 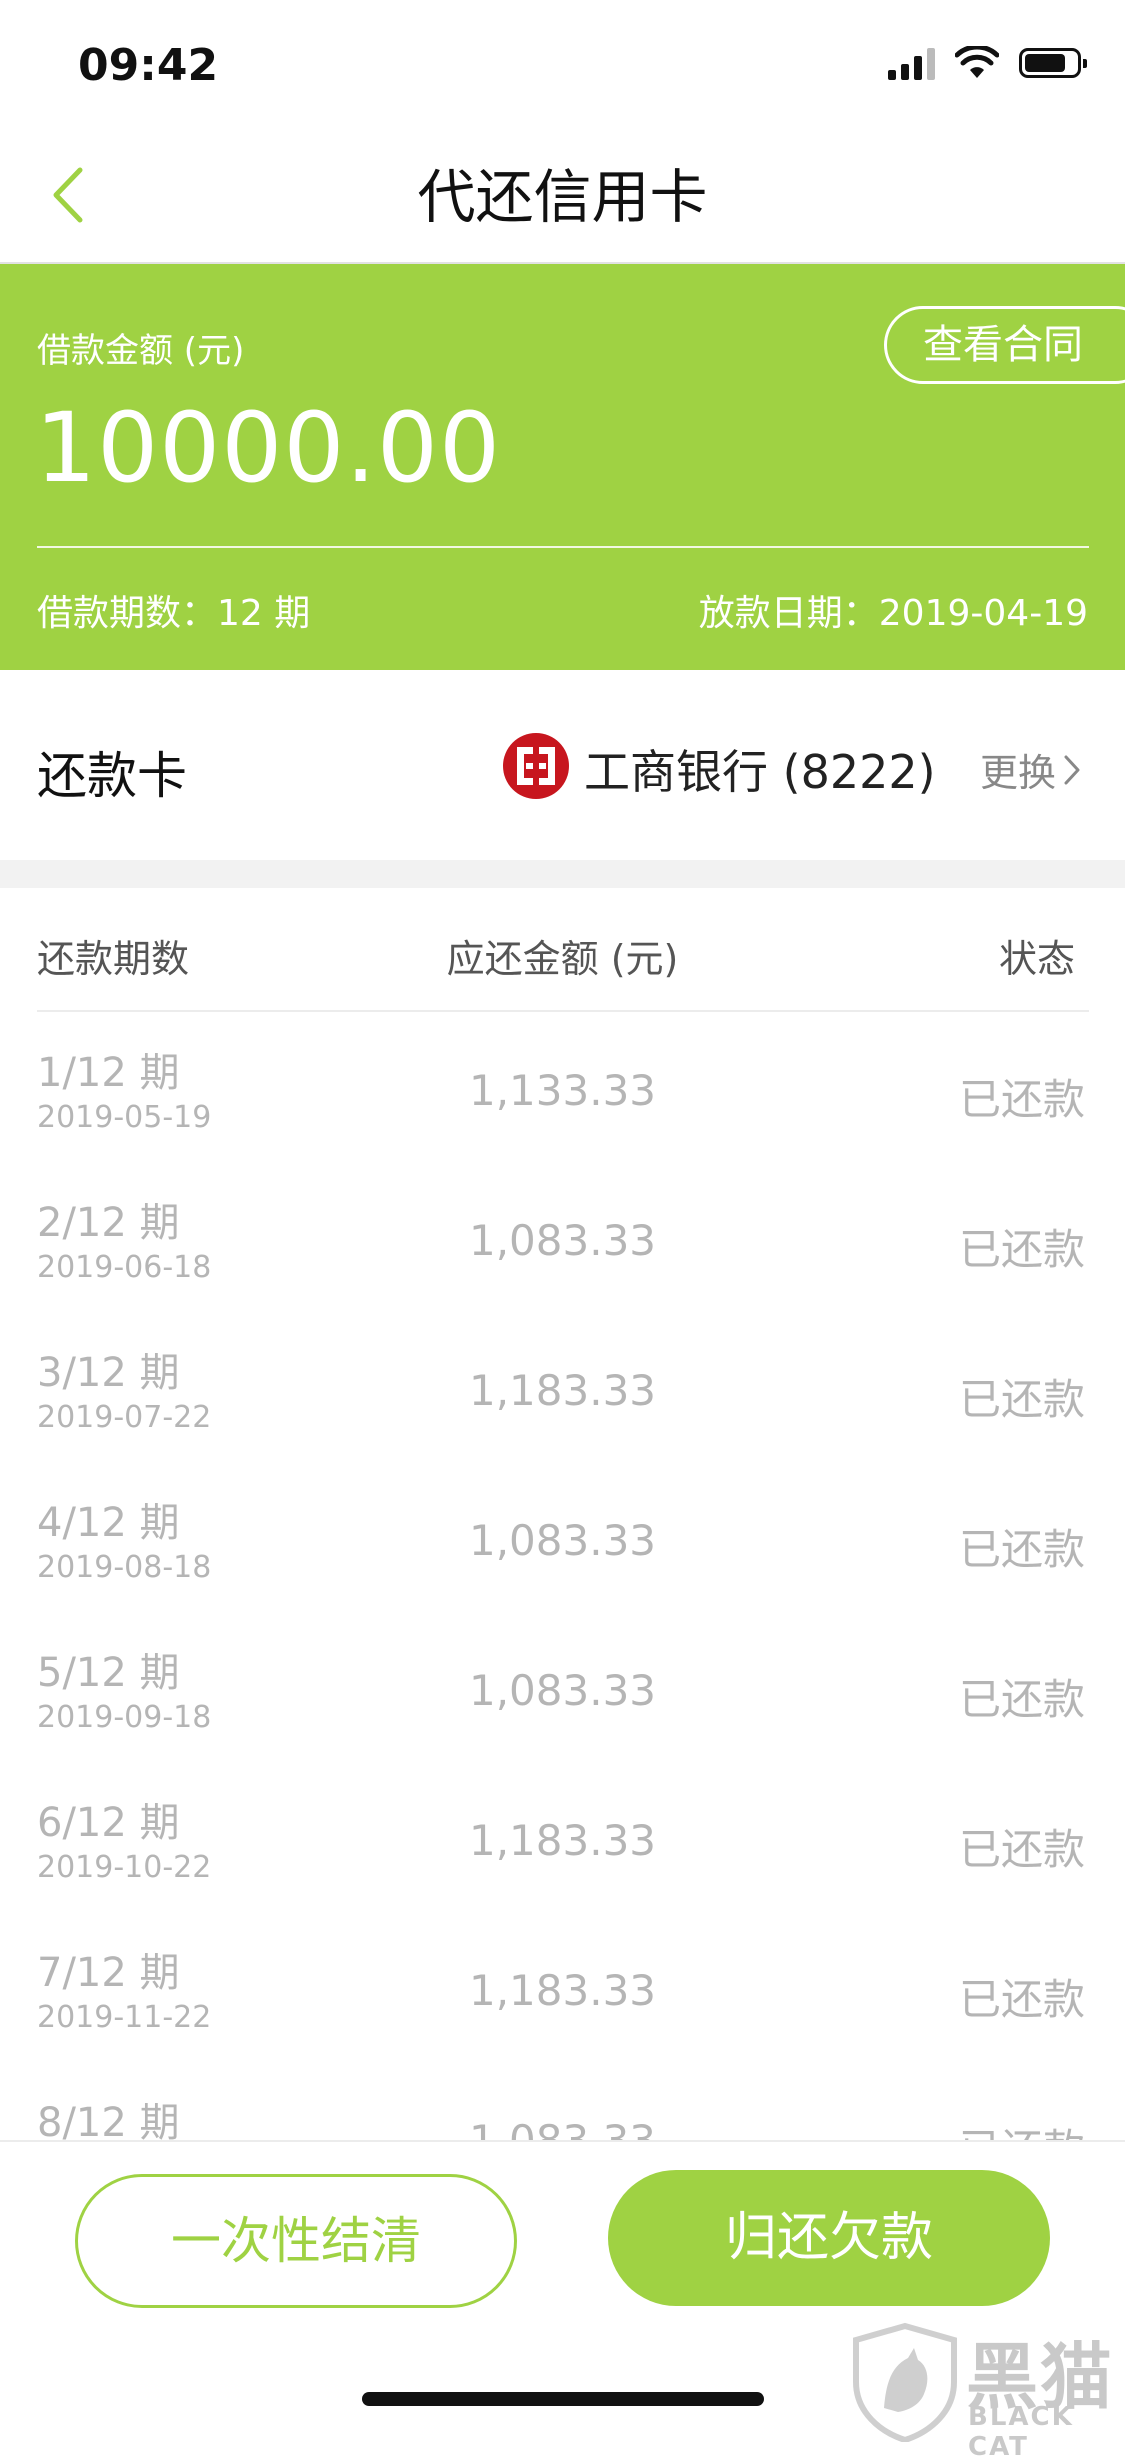 What do you see at coordinates (148, 65) in the screenshot?
I see `status-time: 09:42` at bounding box center [148, 65].